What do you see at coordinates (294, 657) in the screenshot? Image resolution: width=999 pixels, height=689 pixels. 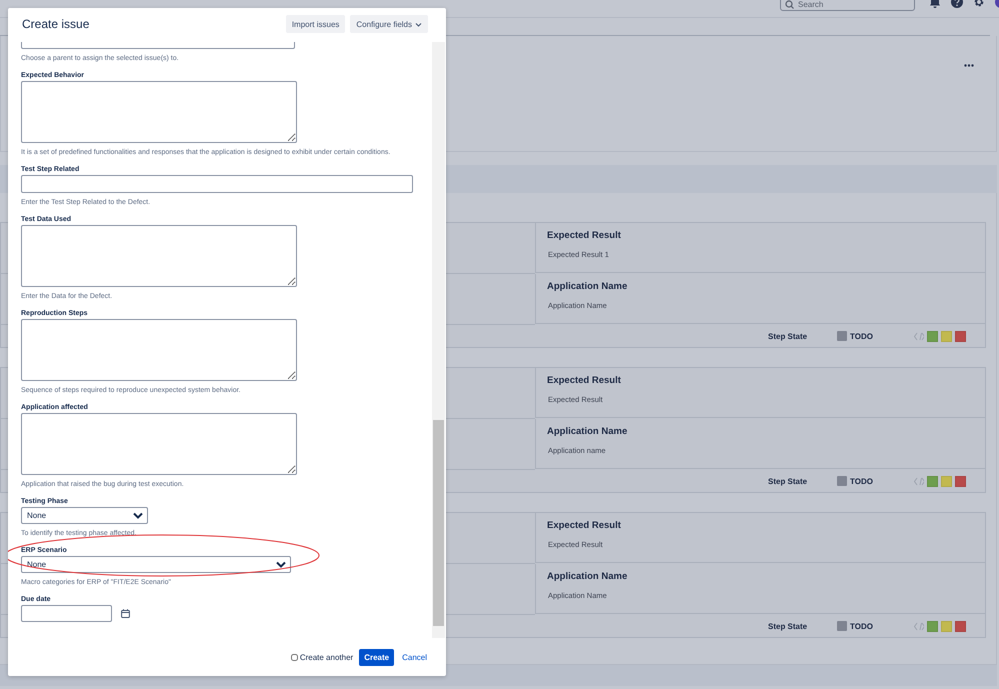 I see `checkbox` at bounding box center [294, 657].